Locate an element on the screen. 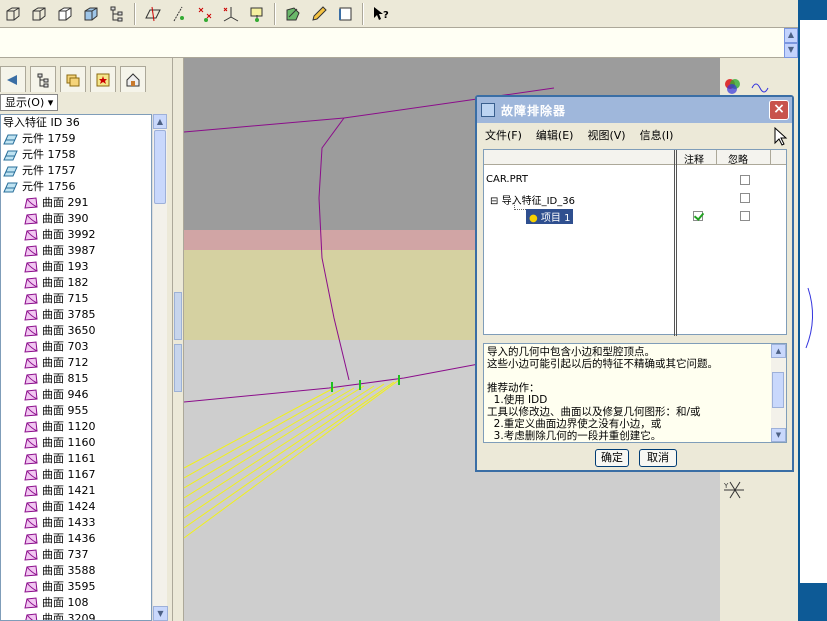  tab-layer-tree is located at coordinates (43, 79).